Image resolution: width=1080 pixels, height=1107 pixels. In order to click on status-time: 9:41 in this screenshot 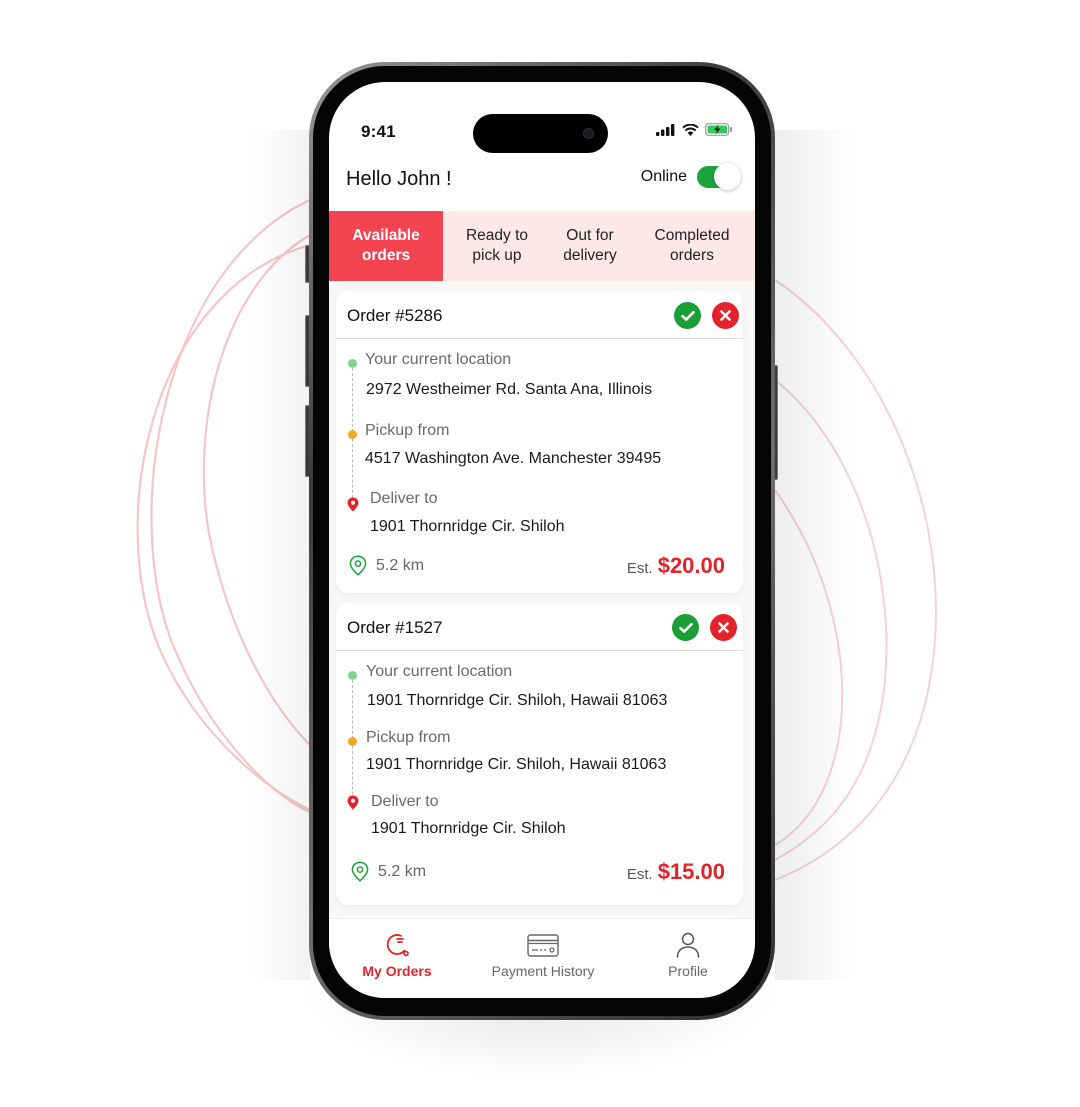, I will do `click(378, 131)`.